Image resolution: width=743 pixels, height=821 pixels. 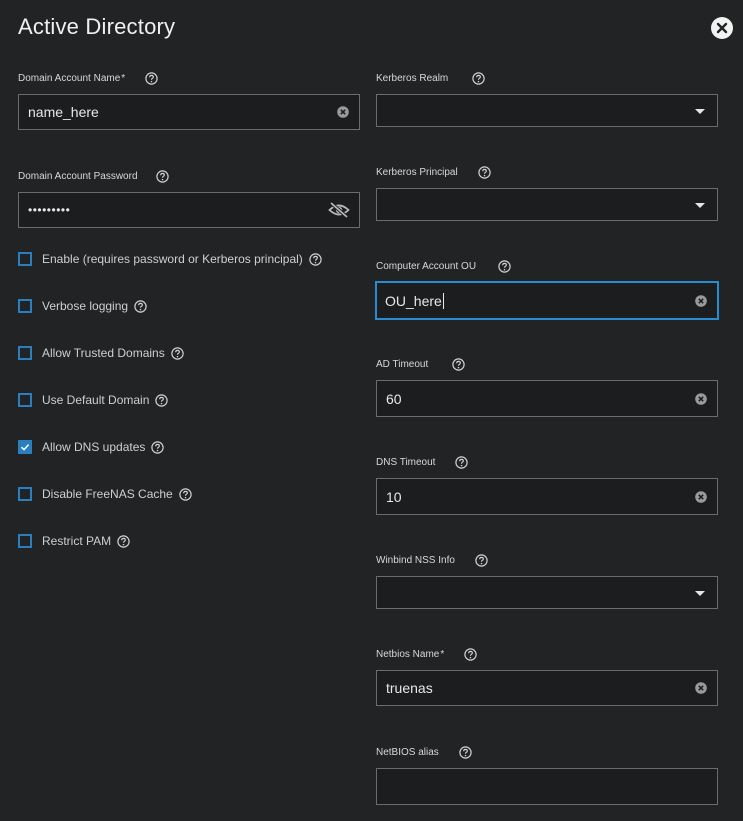 What do you see at coordinates (49, 210) in the screenshot?
I see `domain-account-password-value: •••••••••` at bounding box center [49, 210].